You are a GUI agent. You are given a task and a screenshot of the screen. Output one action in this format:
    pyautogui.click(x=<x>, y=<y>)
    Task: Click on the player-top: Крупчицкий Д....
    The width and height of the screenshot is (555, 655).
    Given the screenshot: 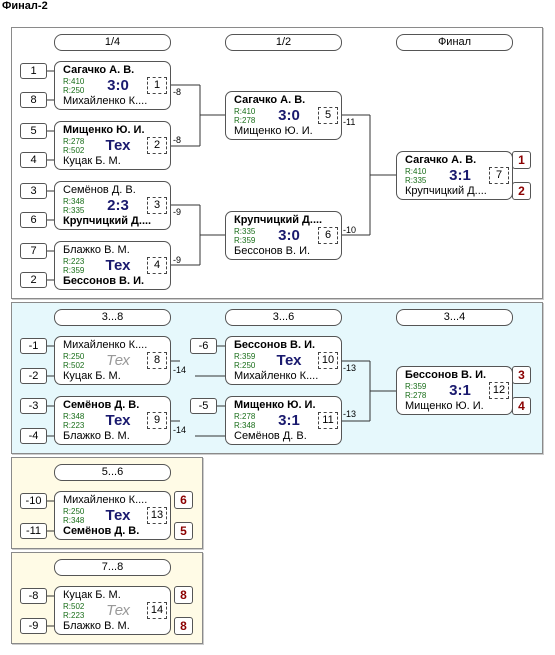 What is the action you would take?
    pyautogui.click(x=278, y=220)
    